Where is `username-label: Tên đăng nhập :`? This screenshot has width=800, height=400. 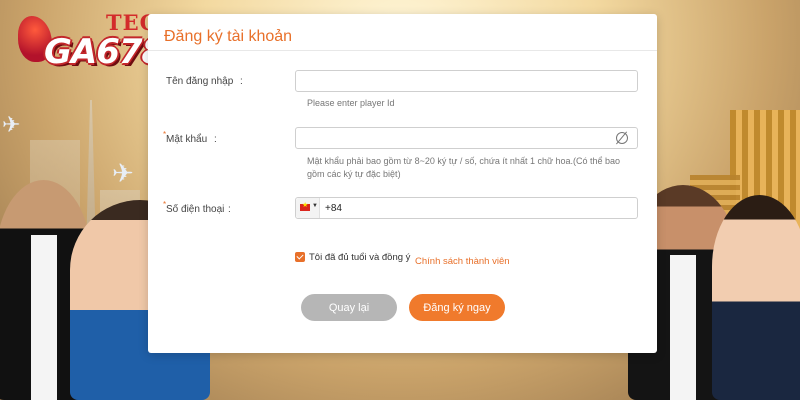
username-label: Tên đăng nhập : is located at coordinates (204, 81).